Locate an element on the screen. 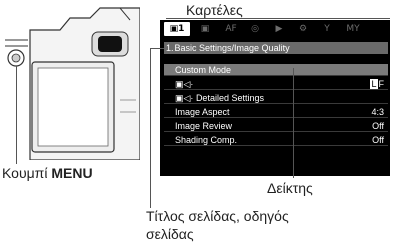  page-title-pointer-tick is located at coordinates (157, 48).